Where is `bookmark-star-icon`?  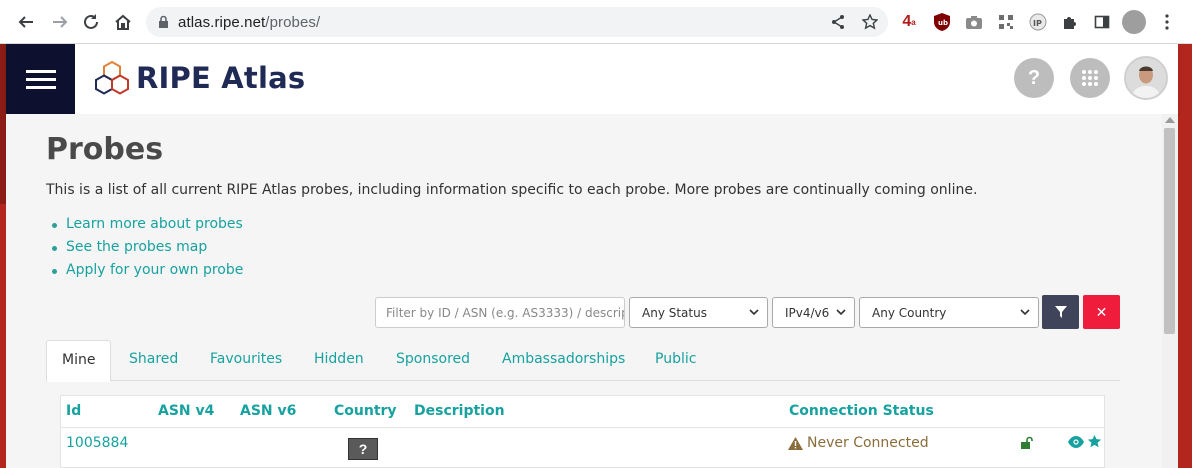 bookmark-star-icon is located at coordinates (870, 21).